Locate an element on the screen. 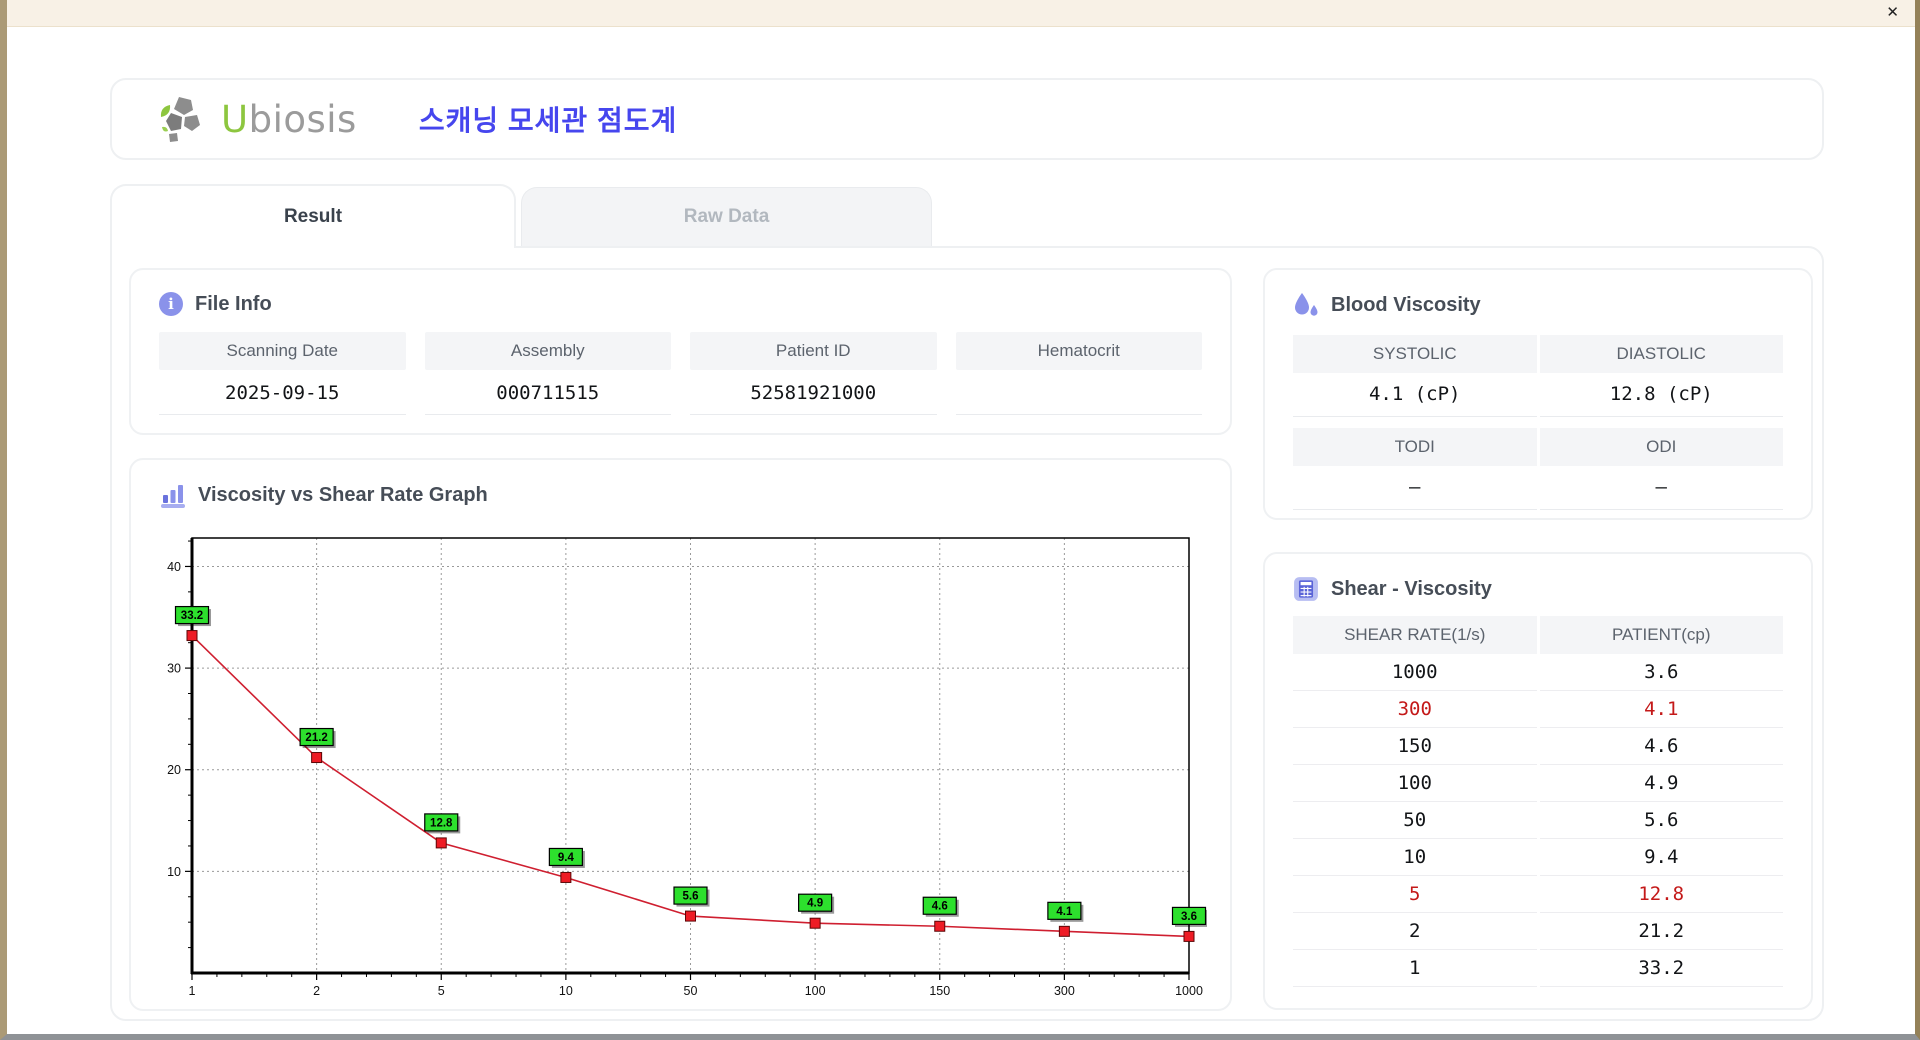 This screenshot has width=1920, height=1040. bv-label-diastolic: DIASTOLIC is located at coordinates (1661, 354).